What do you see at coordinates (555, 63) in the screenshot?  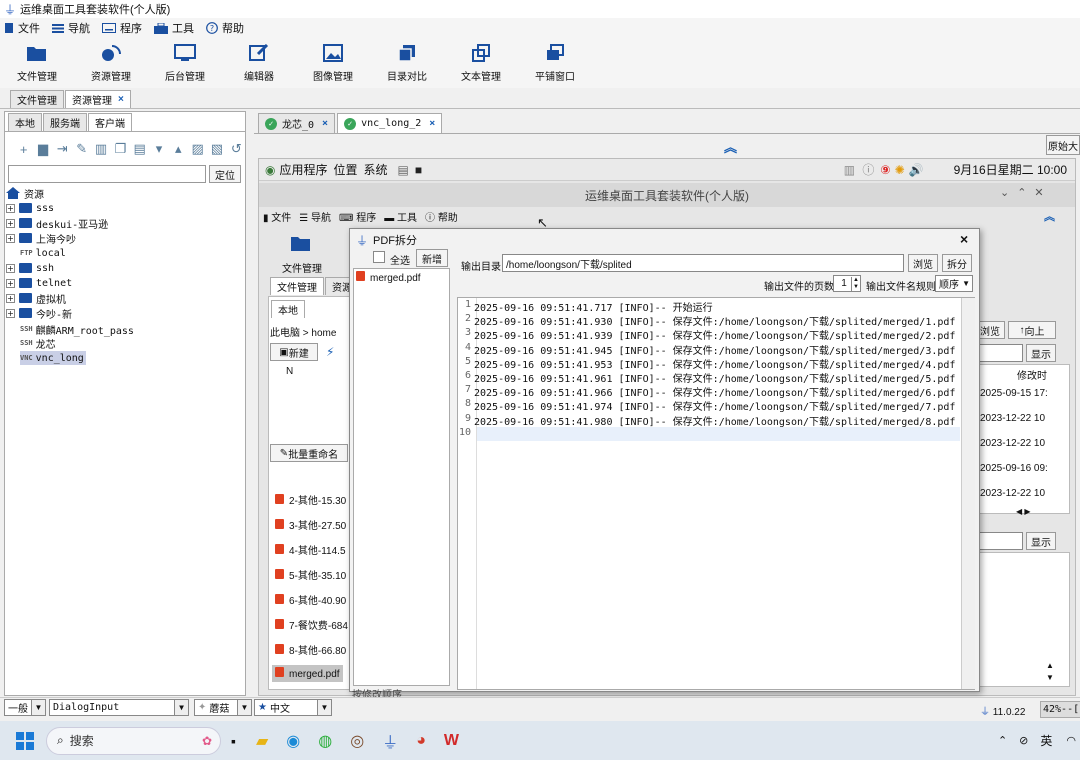 I see `tool-tile-windows: 平铺窗口` at bounding box center [555, 63].